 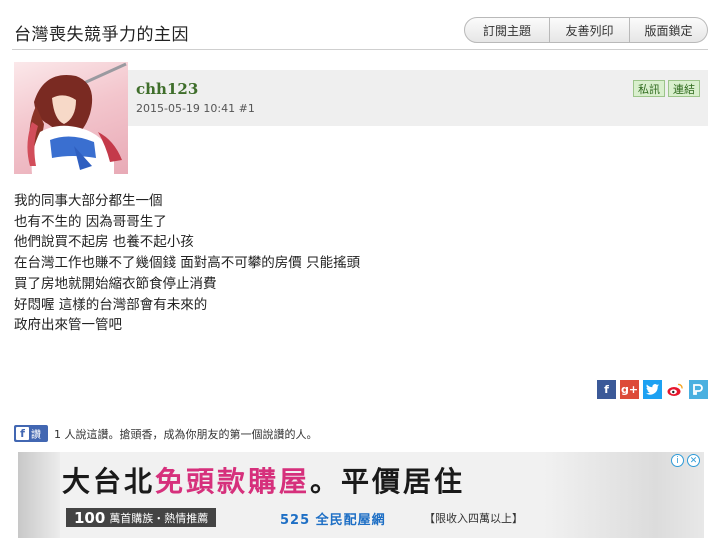 What do you see at coordinates (360, 49) in the screenshot?
I see `title-divider` at bounding box center [360, 49].